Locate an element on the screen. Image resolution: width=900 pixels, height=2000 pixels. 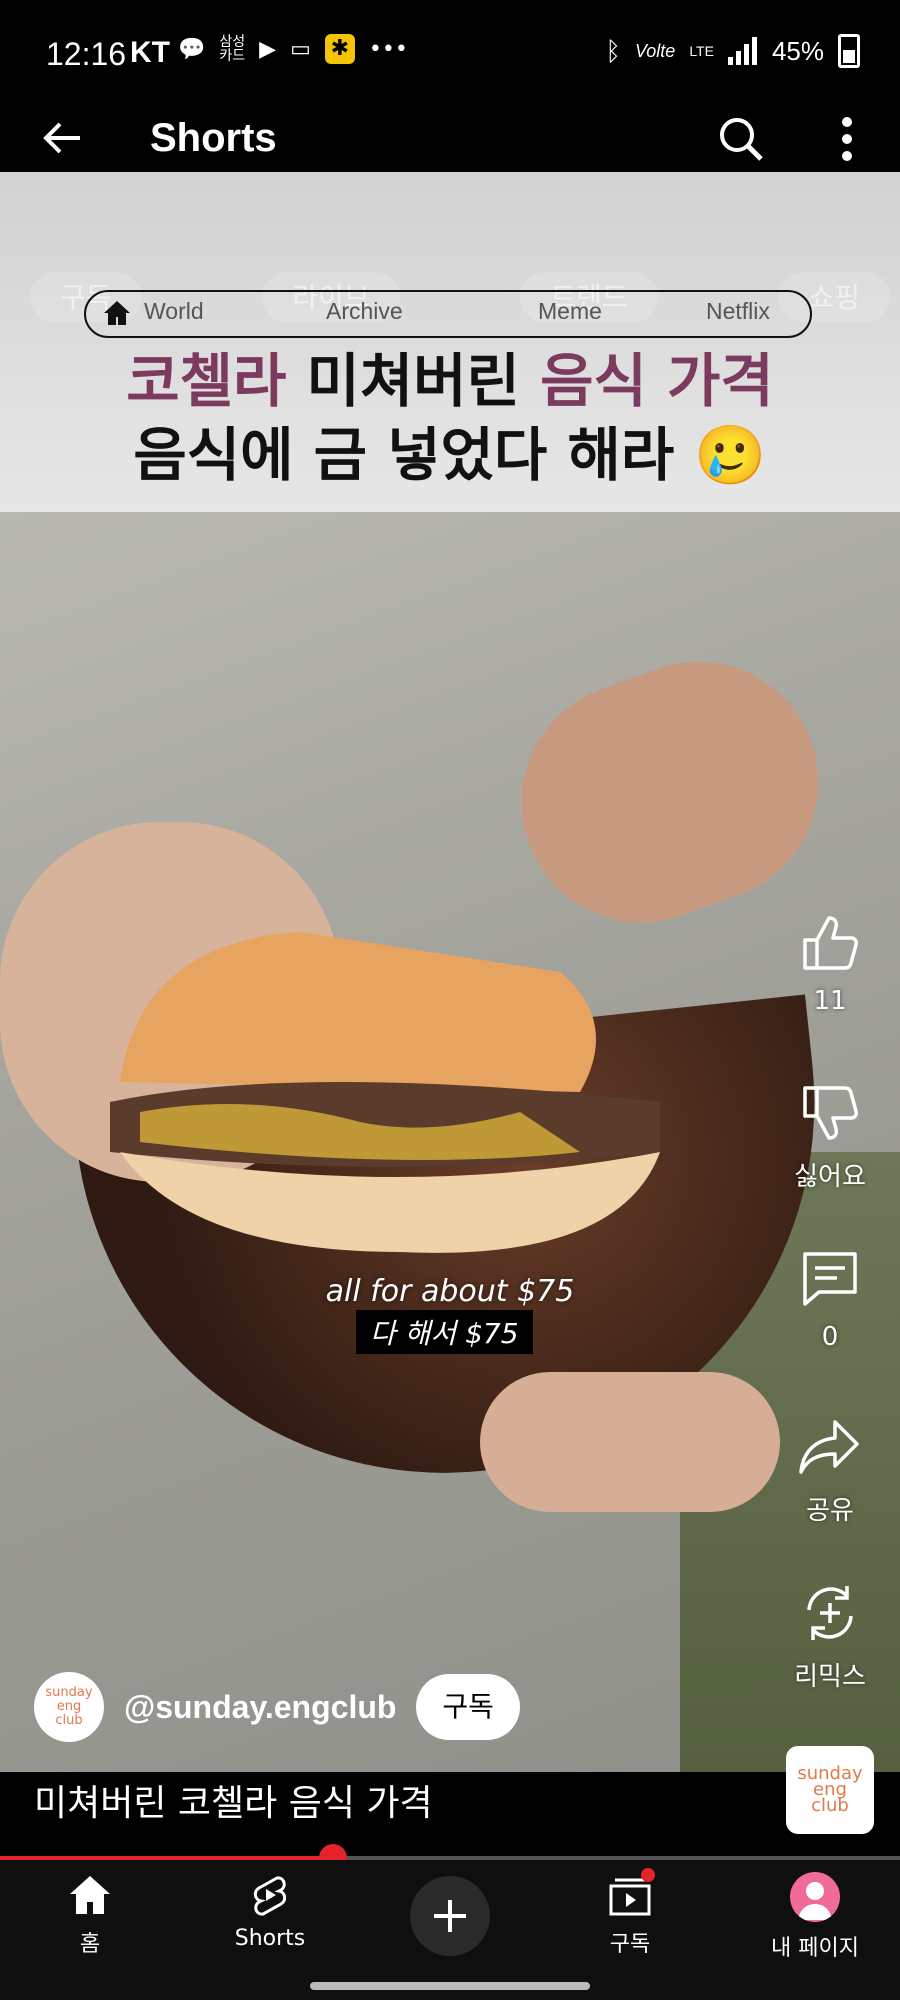
like-button: 11 is located at coordinates (830, 963).